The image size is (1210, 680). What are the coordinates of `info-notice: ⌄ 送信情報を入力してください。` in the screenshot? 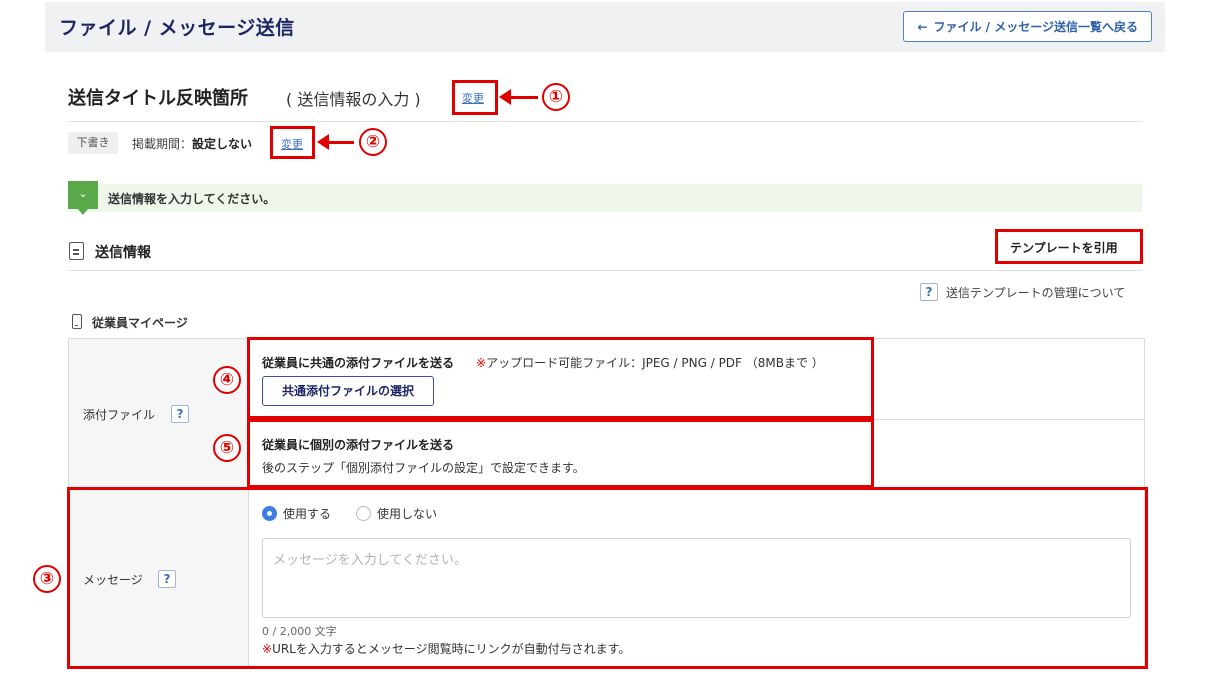 It's located at (605, 198).